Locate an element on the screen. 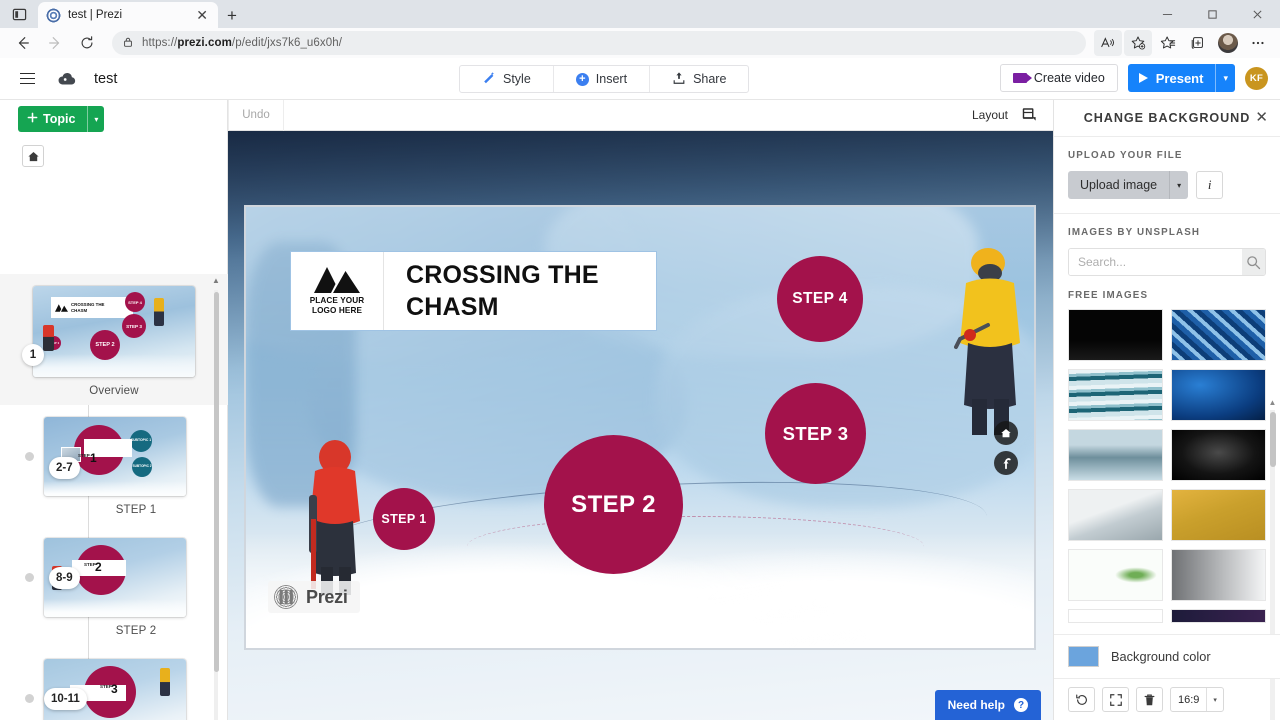  climber-yellow-figure is located at coordinates (990, 341).